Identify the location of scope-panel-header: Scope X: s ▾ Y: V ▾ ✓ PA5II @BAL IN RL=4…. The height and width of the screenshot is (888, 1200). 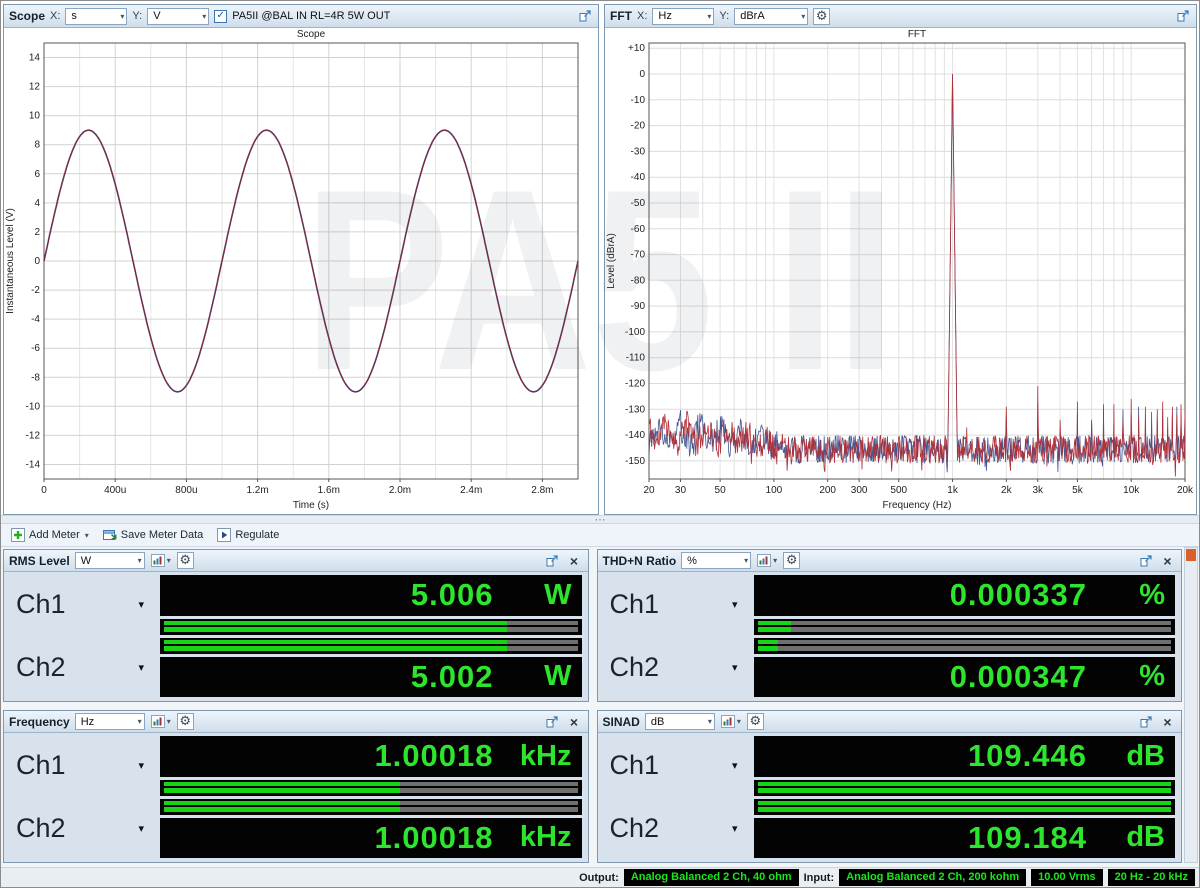
(301, 16).